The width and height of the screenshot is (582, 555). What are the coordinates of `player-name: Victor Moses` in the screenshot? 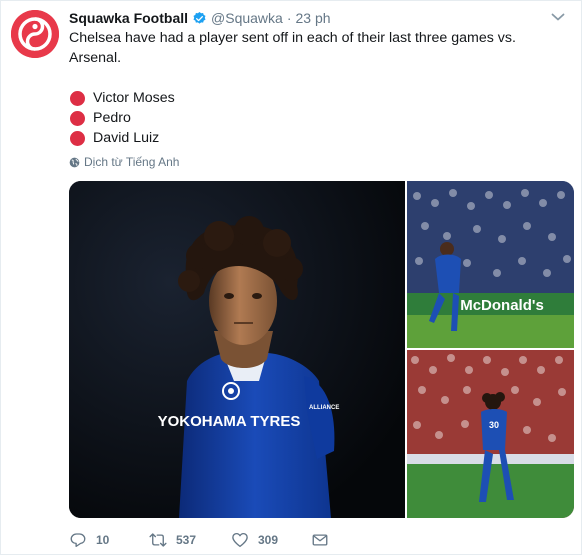 It's located at (134, 98).